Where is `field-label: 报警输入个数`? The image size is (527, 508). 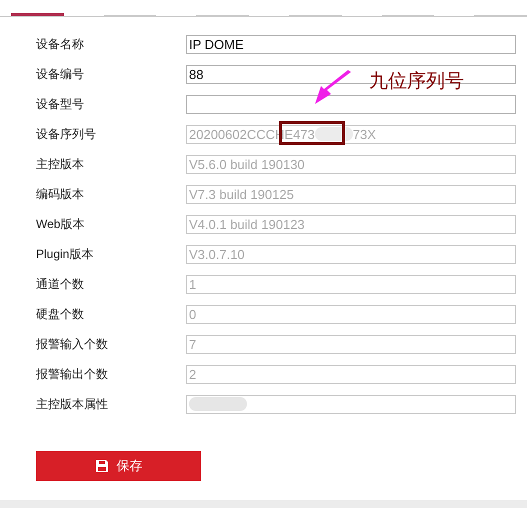
field-label: 报警输入个数 is located at coordinates (72, 344).